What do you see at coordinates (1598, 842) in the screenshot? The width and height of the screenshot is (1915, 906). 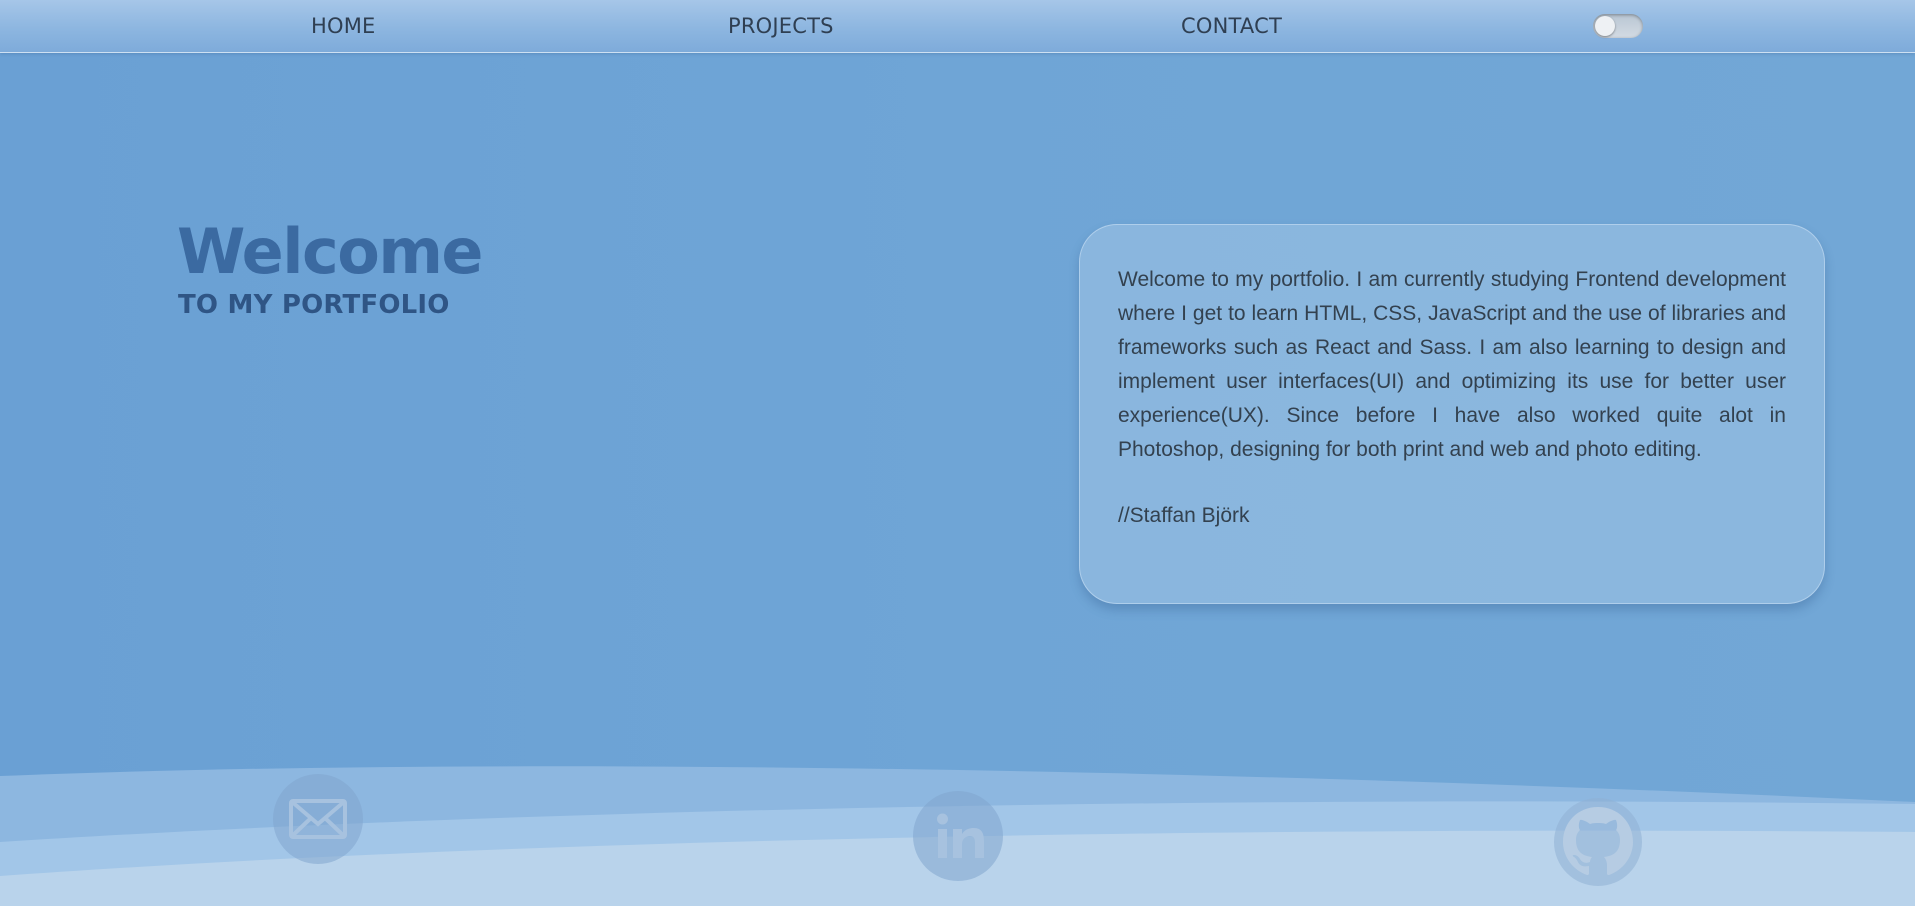 I see `github-icon` at bounding box center [1598, 842].